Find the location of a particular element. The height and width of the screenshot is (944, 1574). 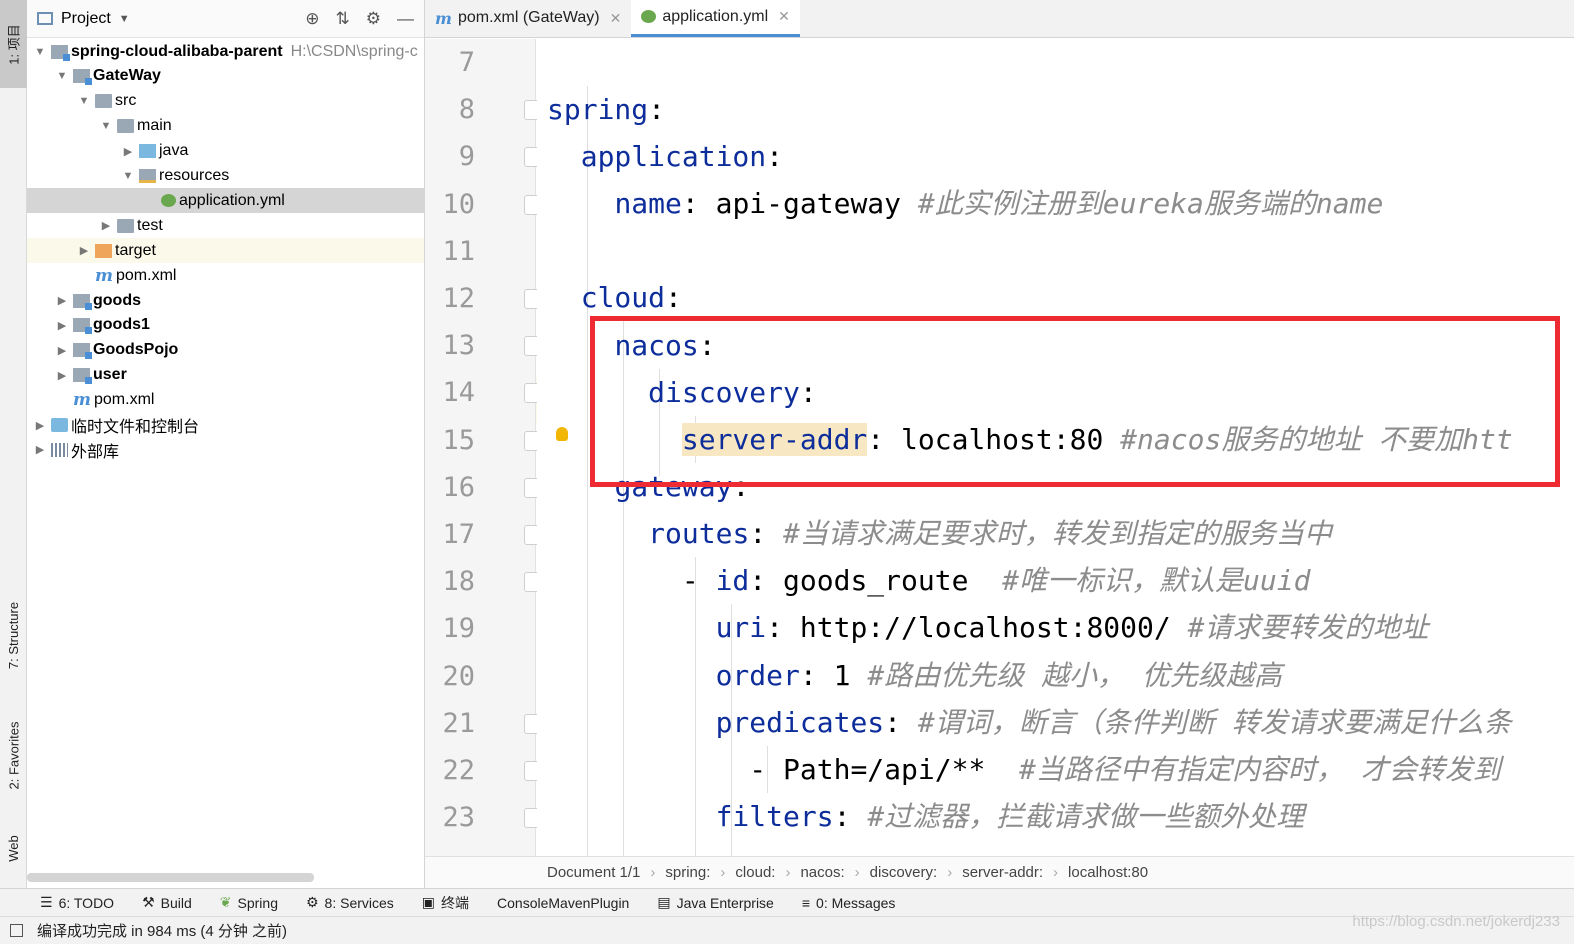

tree-item-label: spring-cloud-alibaba-parent is located at coordinates (177, 51).